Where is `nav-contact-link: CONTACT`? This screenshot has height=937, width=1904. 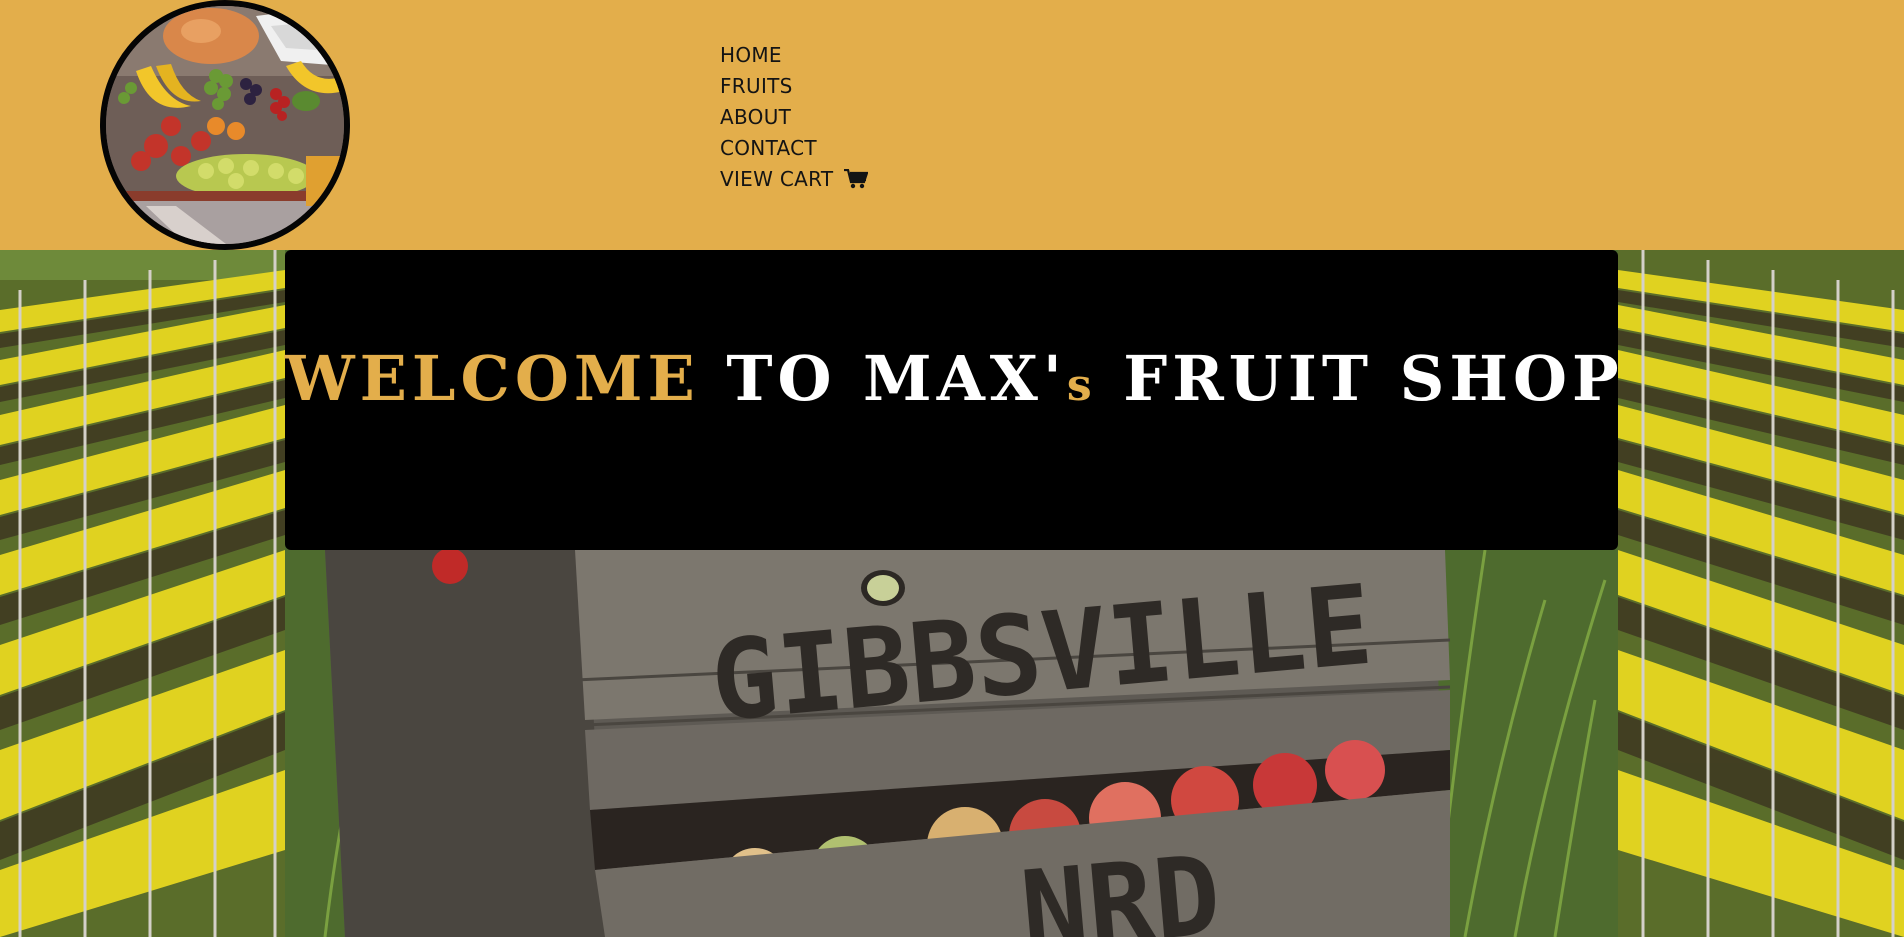
nav-contact-link: CONTACT is located at coordinates (794, 148).